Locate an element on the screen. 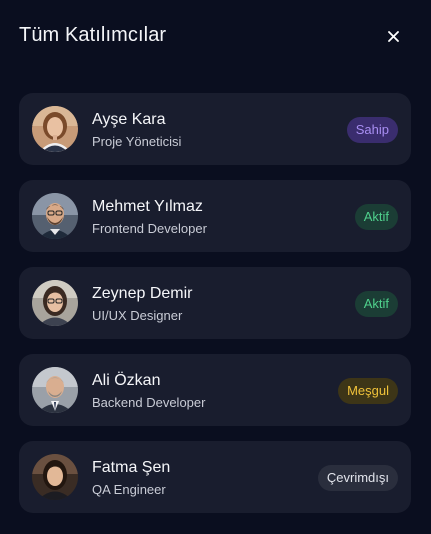 The width and height of the screenshot is (431, 534). participant-name: Zeynep Demir is located at coordinates (142, 293).